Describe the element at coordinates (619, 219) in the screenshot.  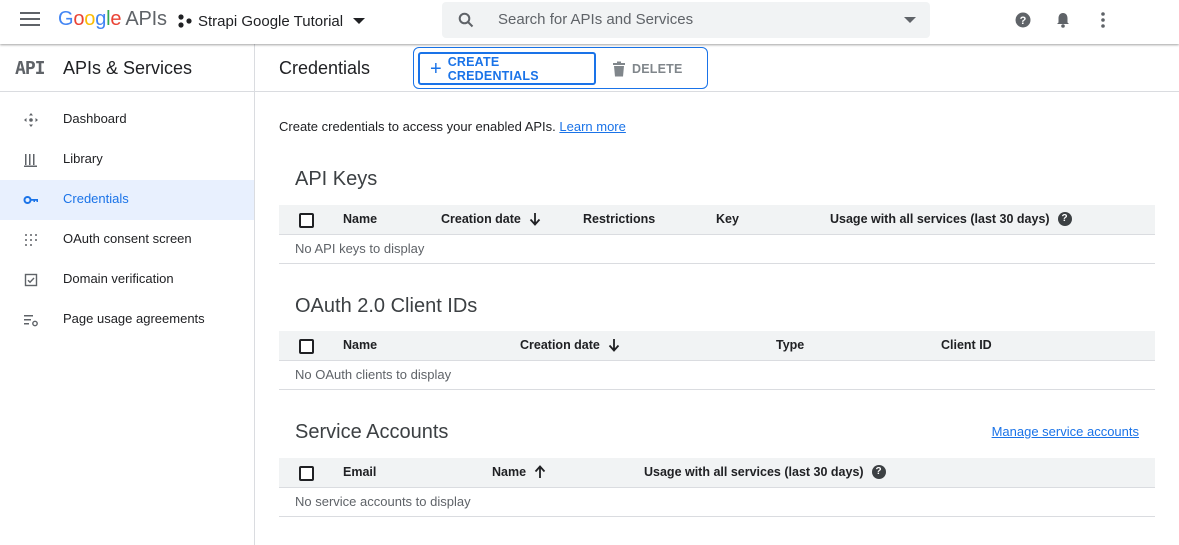
I see `column-restrictions: Restrictions` at that location.